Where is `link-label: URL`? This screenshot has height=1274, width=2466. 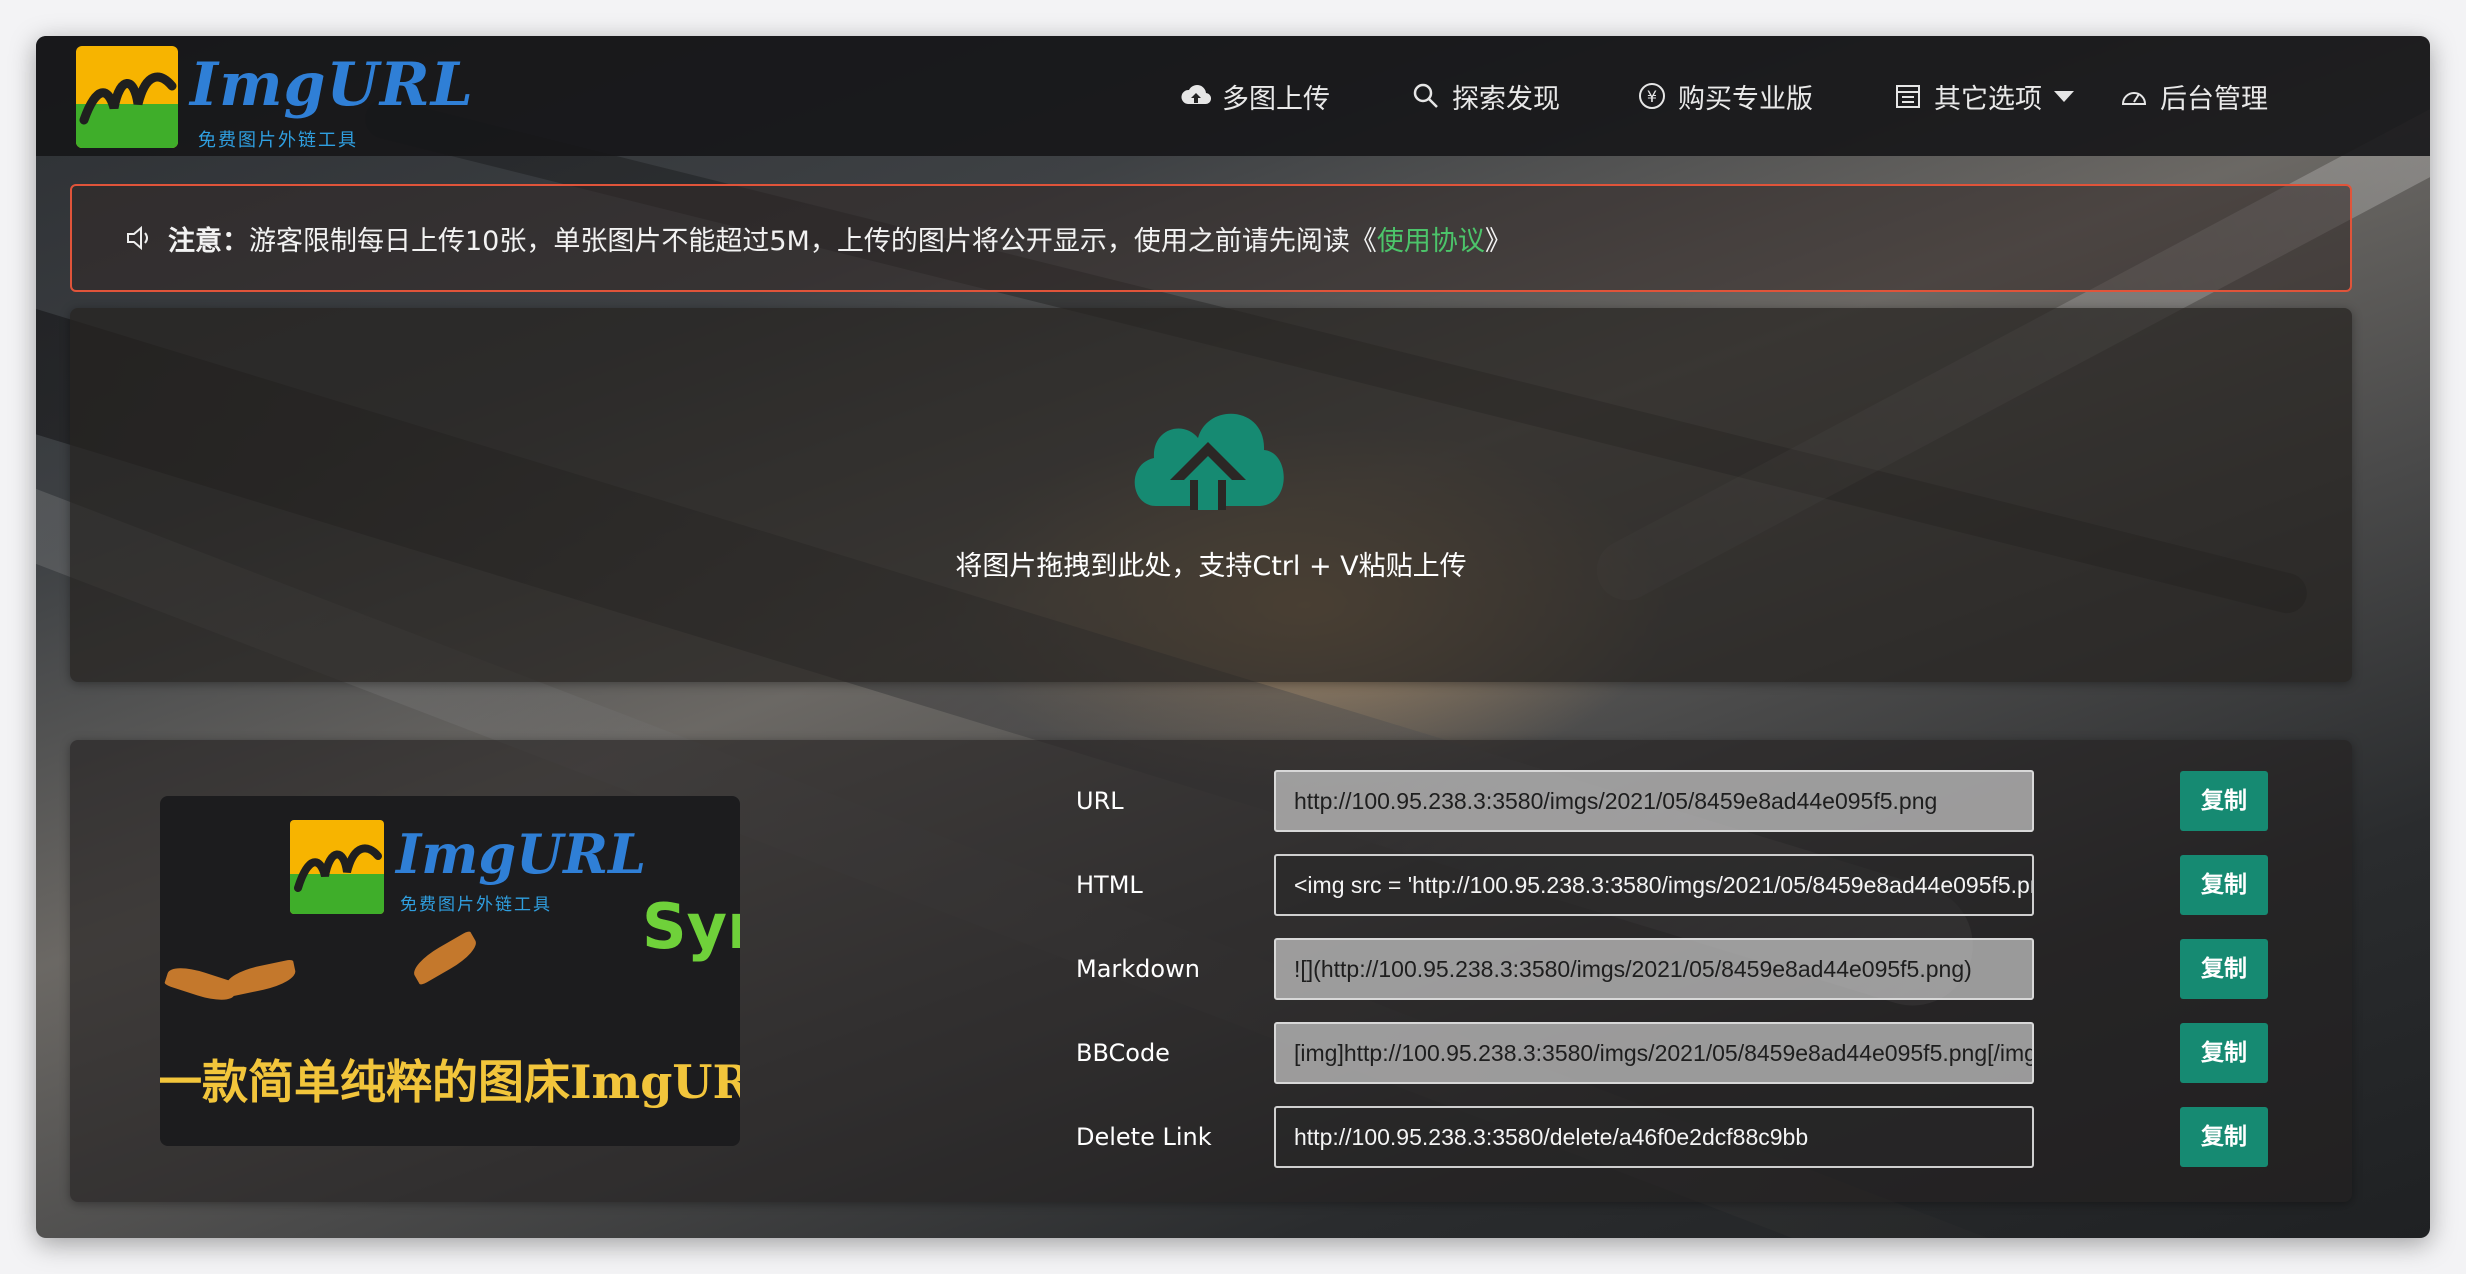 link-label: URL is located at coordinates (1100, 801).